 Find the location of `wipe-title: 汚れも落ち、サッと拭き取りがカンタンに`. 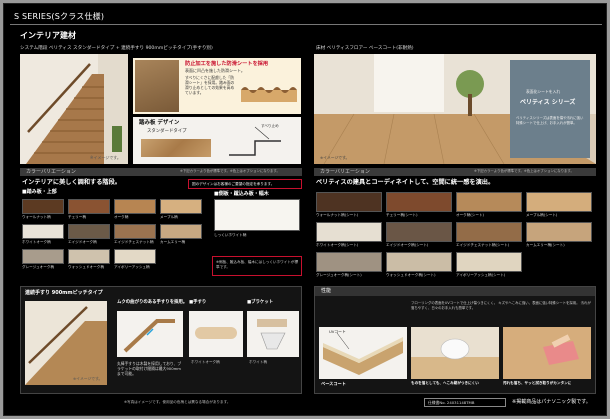

wipe-title: 汚れも落ち、サッと拭き取りがカンタンに is located at coordinates (537, 383).